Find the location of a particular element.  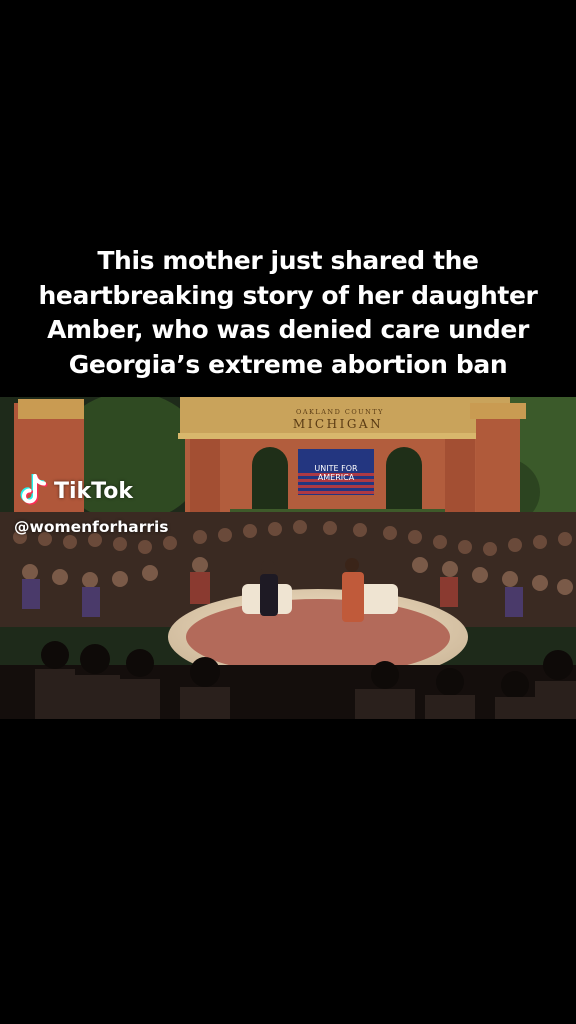

tiktok-watermark: TikTok is located at coordinates (75, 491).